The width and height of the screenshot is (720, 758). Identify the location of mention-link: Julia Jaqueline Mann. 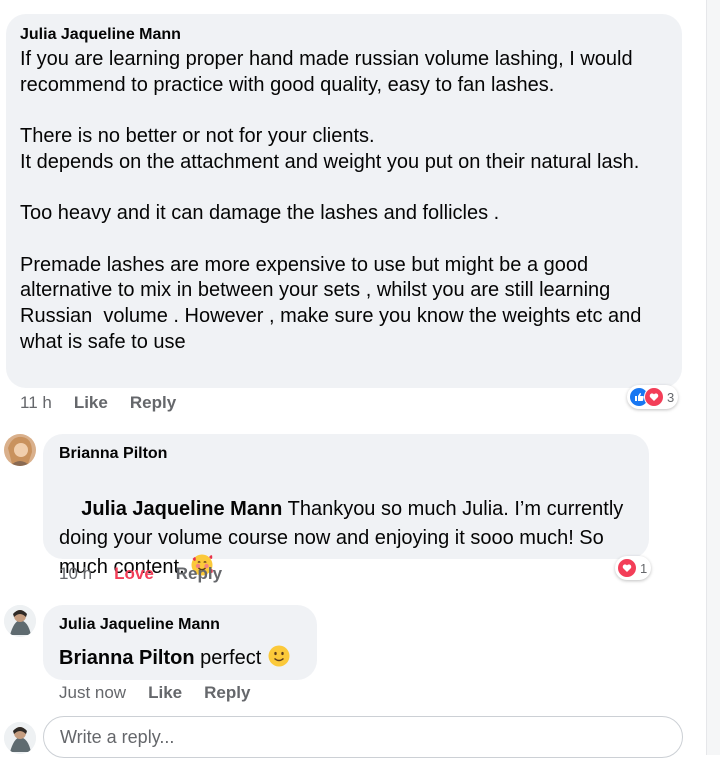
(181, 509).